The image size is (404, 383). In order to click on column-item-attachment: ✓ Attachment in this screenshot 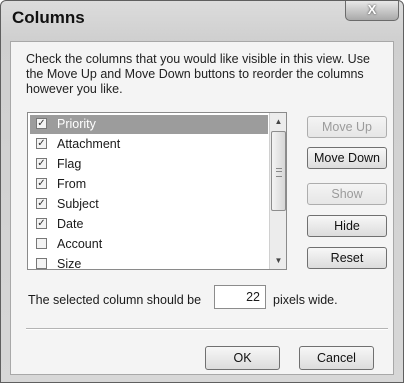, I will do `click(149, 144)`.